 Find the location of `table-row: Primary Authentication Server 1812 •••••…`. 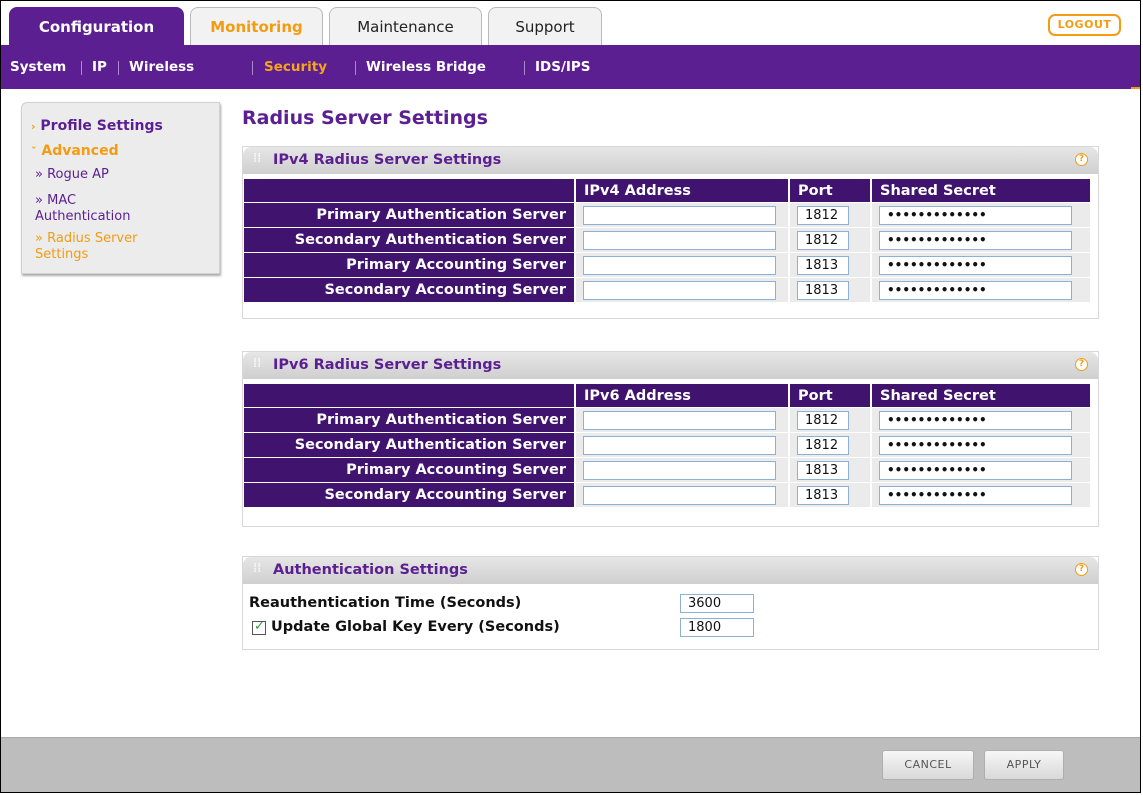

table-row: Primary Authentication Server 1812 •••••… is located at coordinates (667, 215).